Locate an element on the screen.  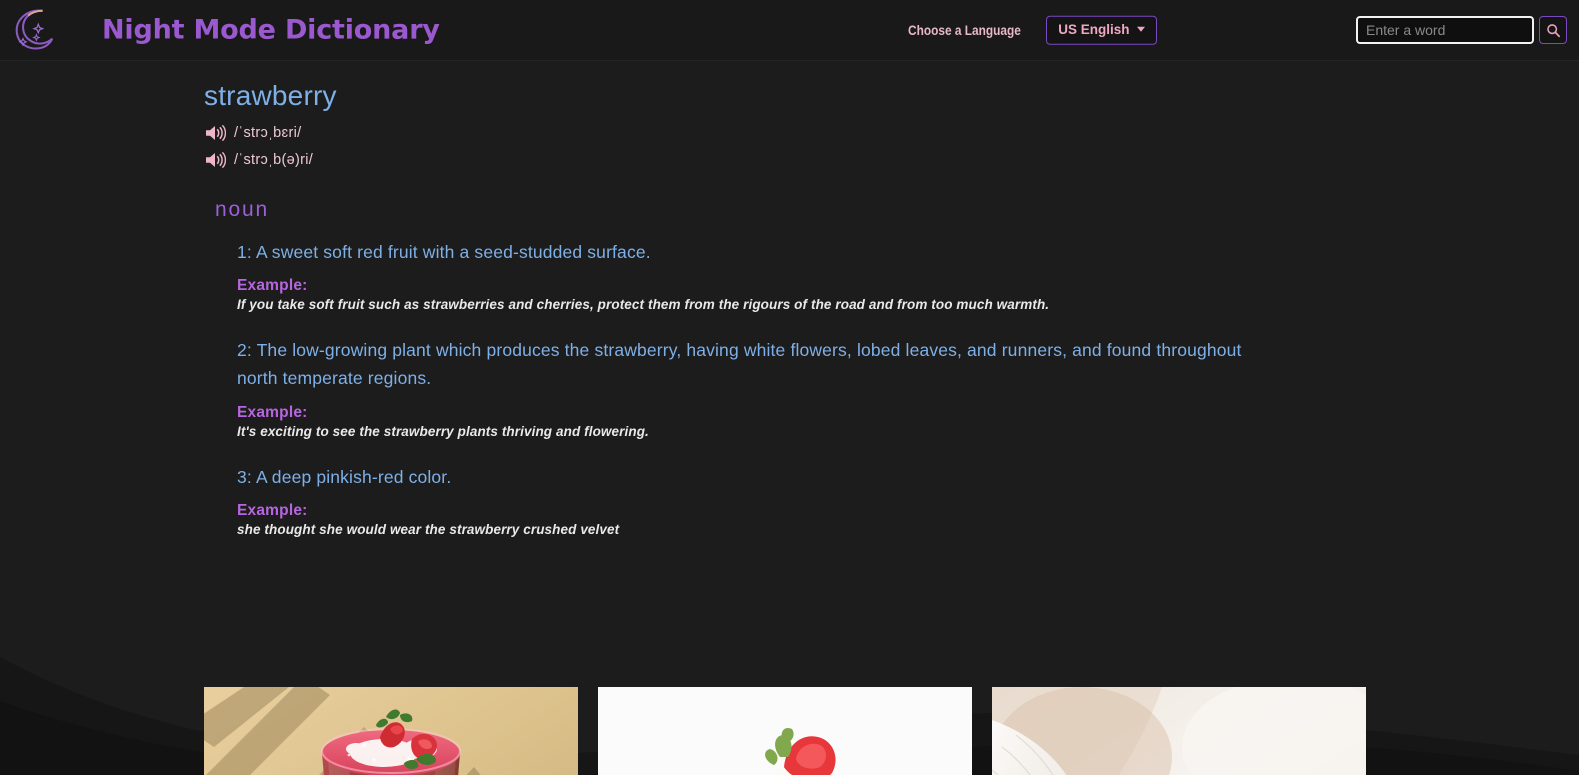
entry-word: strawberry is located at coordinates (270, 95).